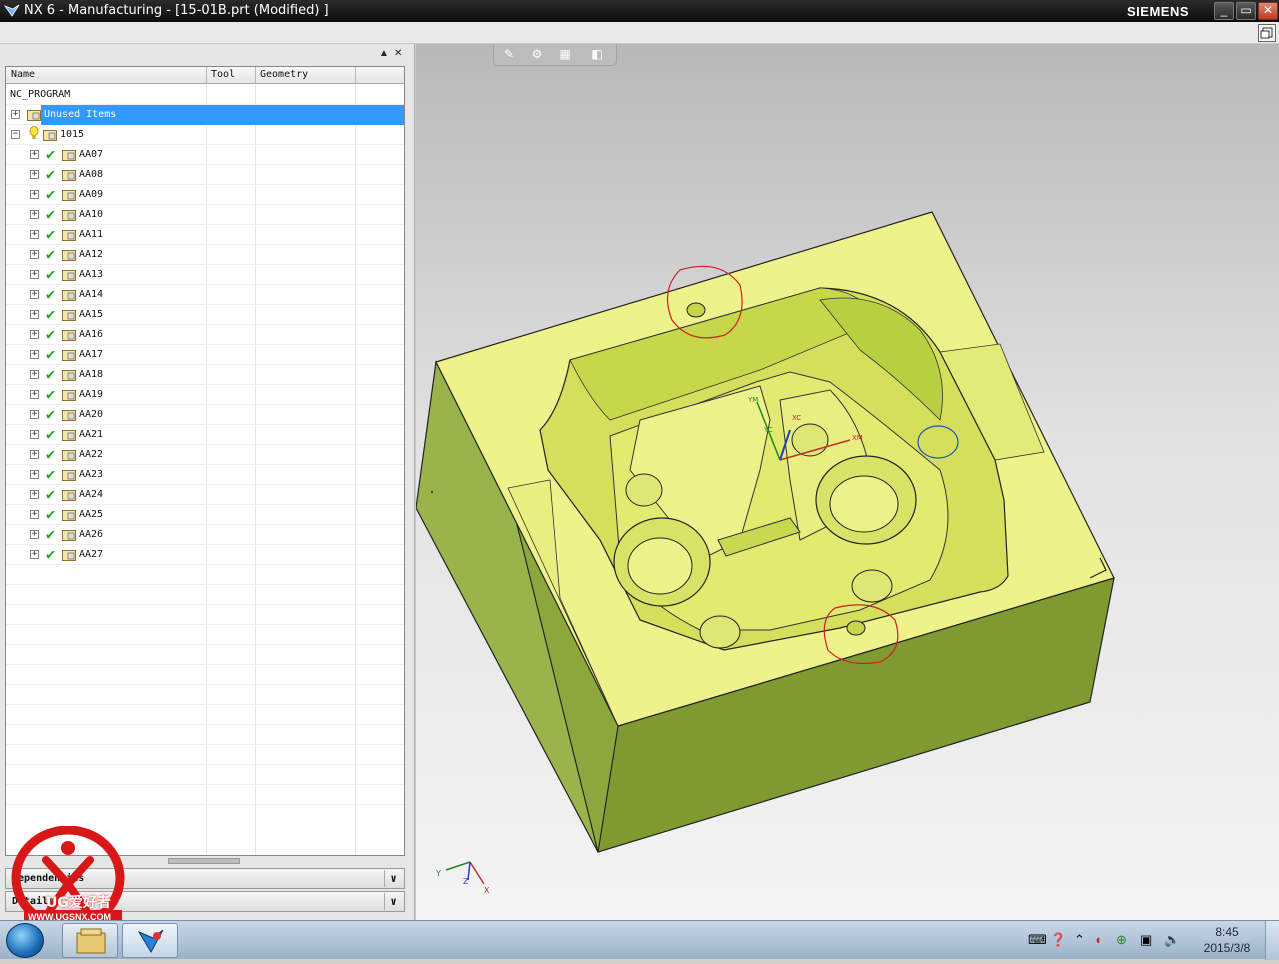 This screenshot has width=1279, height=964. Describe the element at coordinates (205, 475) in the screenshot. I see `tree-row-operation: + ✔ AA23` at that location.